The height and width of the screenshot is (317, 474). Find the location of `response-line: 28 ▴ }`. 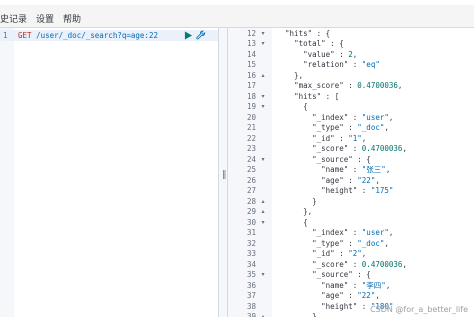

response-line: 28 ▴ } is located at coordinates (351, 202).